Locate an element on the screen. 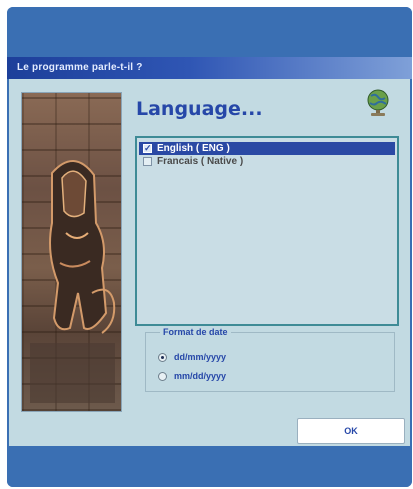 Image resolution: width=413 pixels, height=489 pixels. language-item-english: ✓ English ( ENG ) is located at coordinates (267, 148).